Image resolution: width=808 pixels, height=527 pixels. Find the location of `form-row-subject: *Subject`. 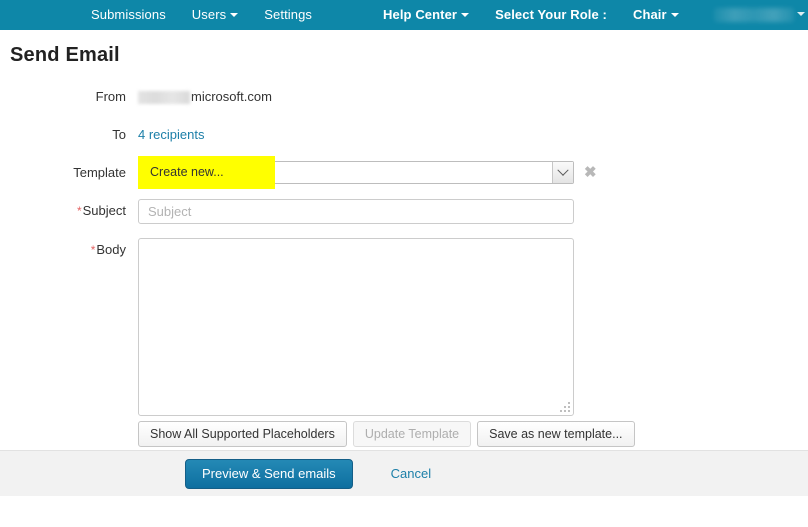

form-row-subject: *Subject is located at coordinates (404, 211).